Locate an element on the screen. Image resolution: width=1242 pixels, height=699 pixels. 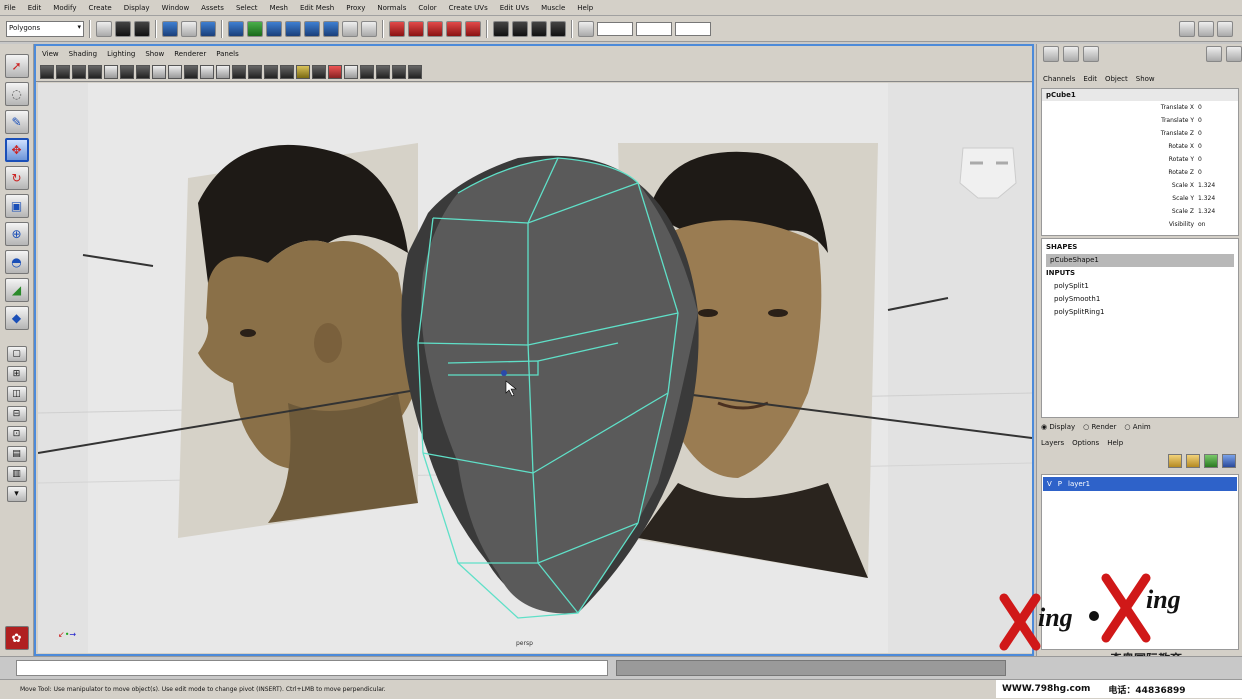
pick-deformations-icon is located at coordinates (312, 28).